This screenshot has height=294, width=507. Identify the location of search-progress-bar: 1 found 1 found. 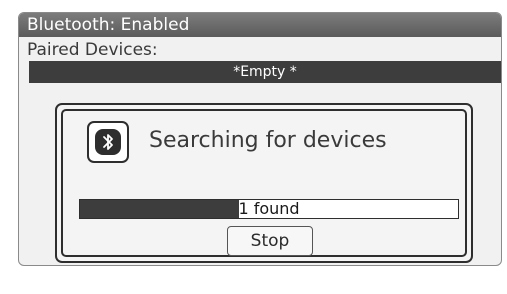
(269, 209).